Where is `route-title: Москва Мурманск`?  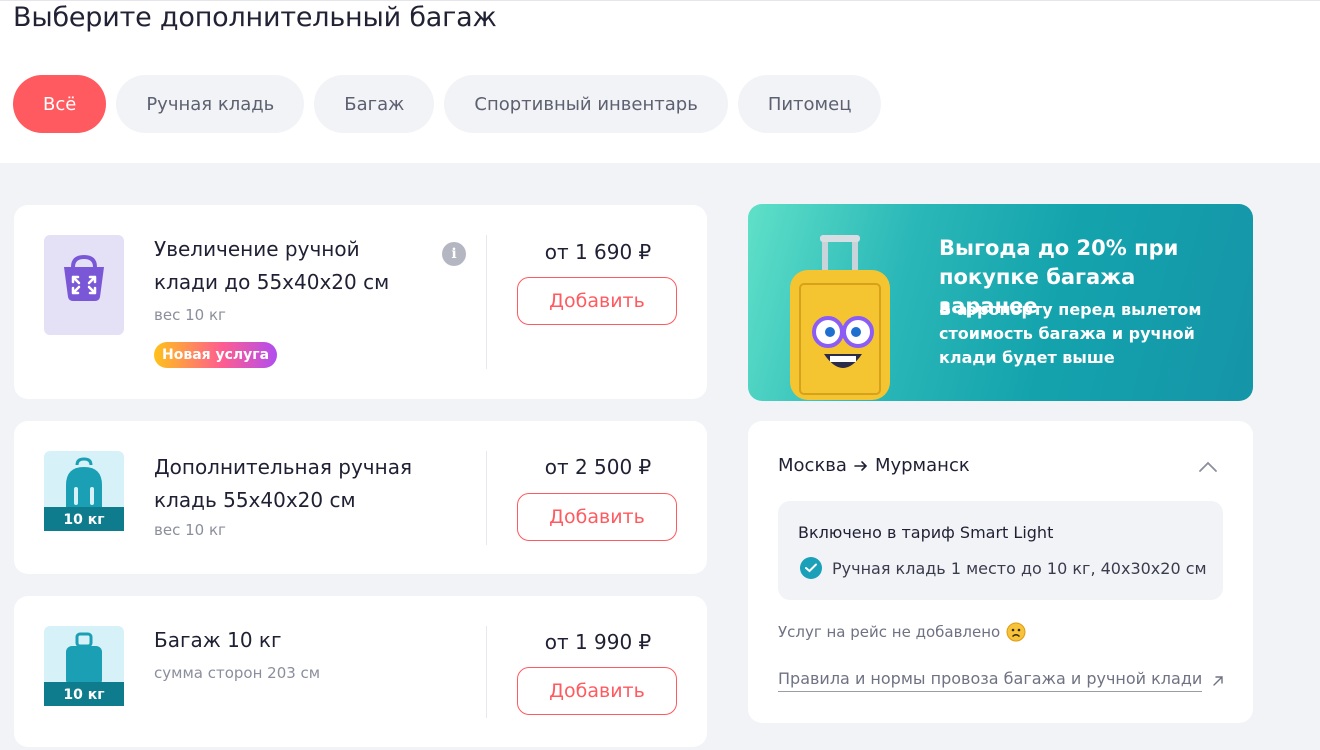 route-title: Москва Мурманск is located at coordinates (874, 465).